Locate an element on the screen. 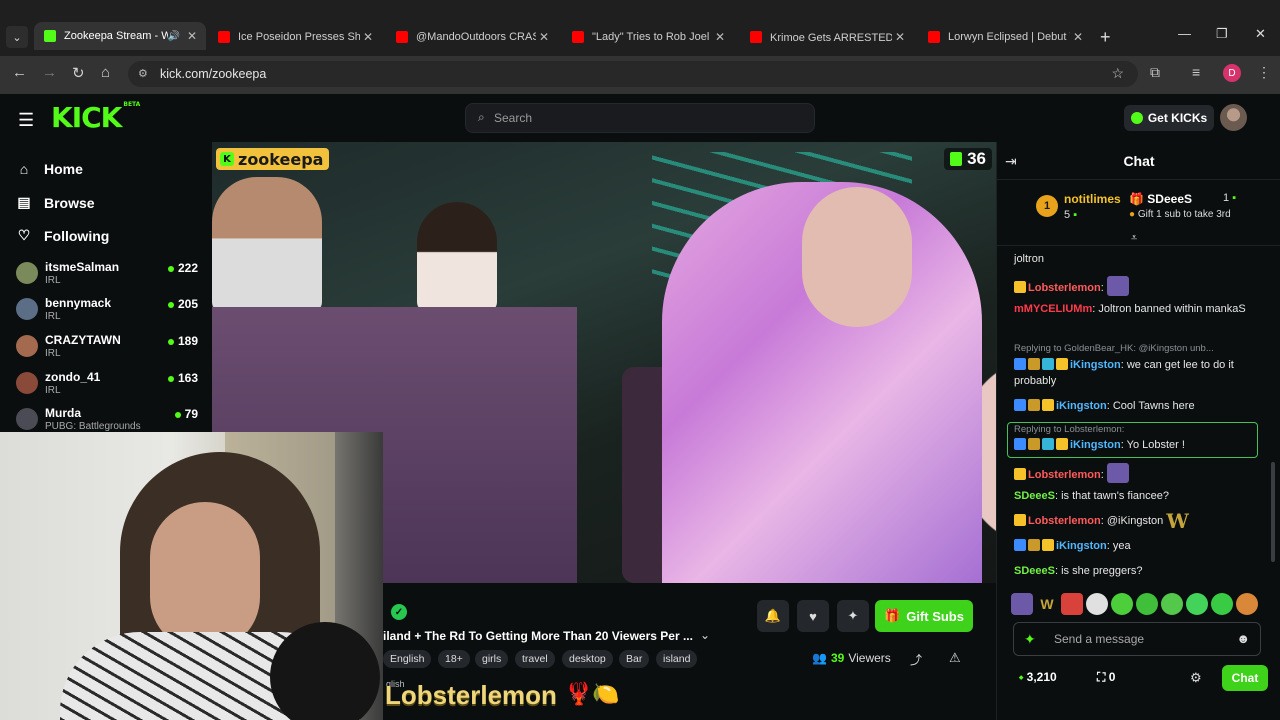  search-box: ⌕ is located at coordinates (640, 118).